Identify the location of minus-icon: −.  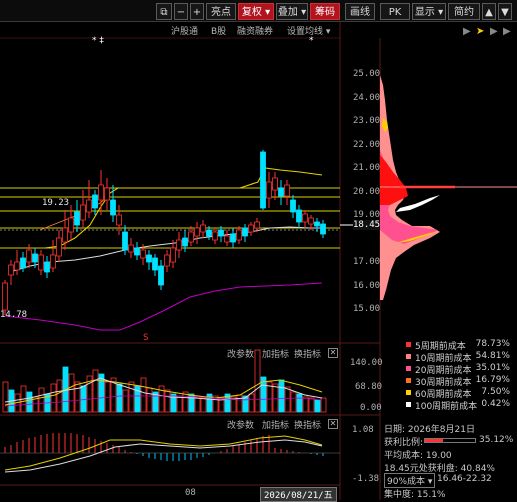
(181, 11).